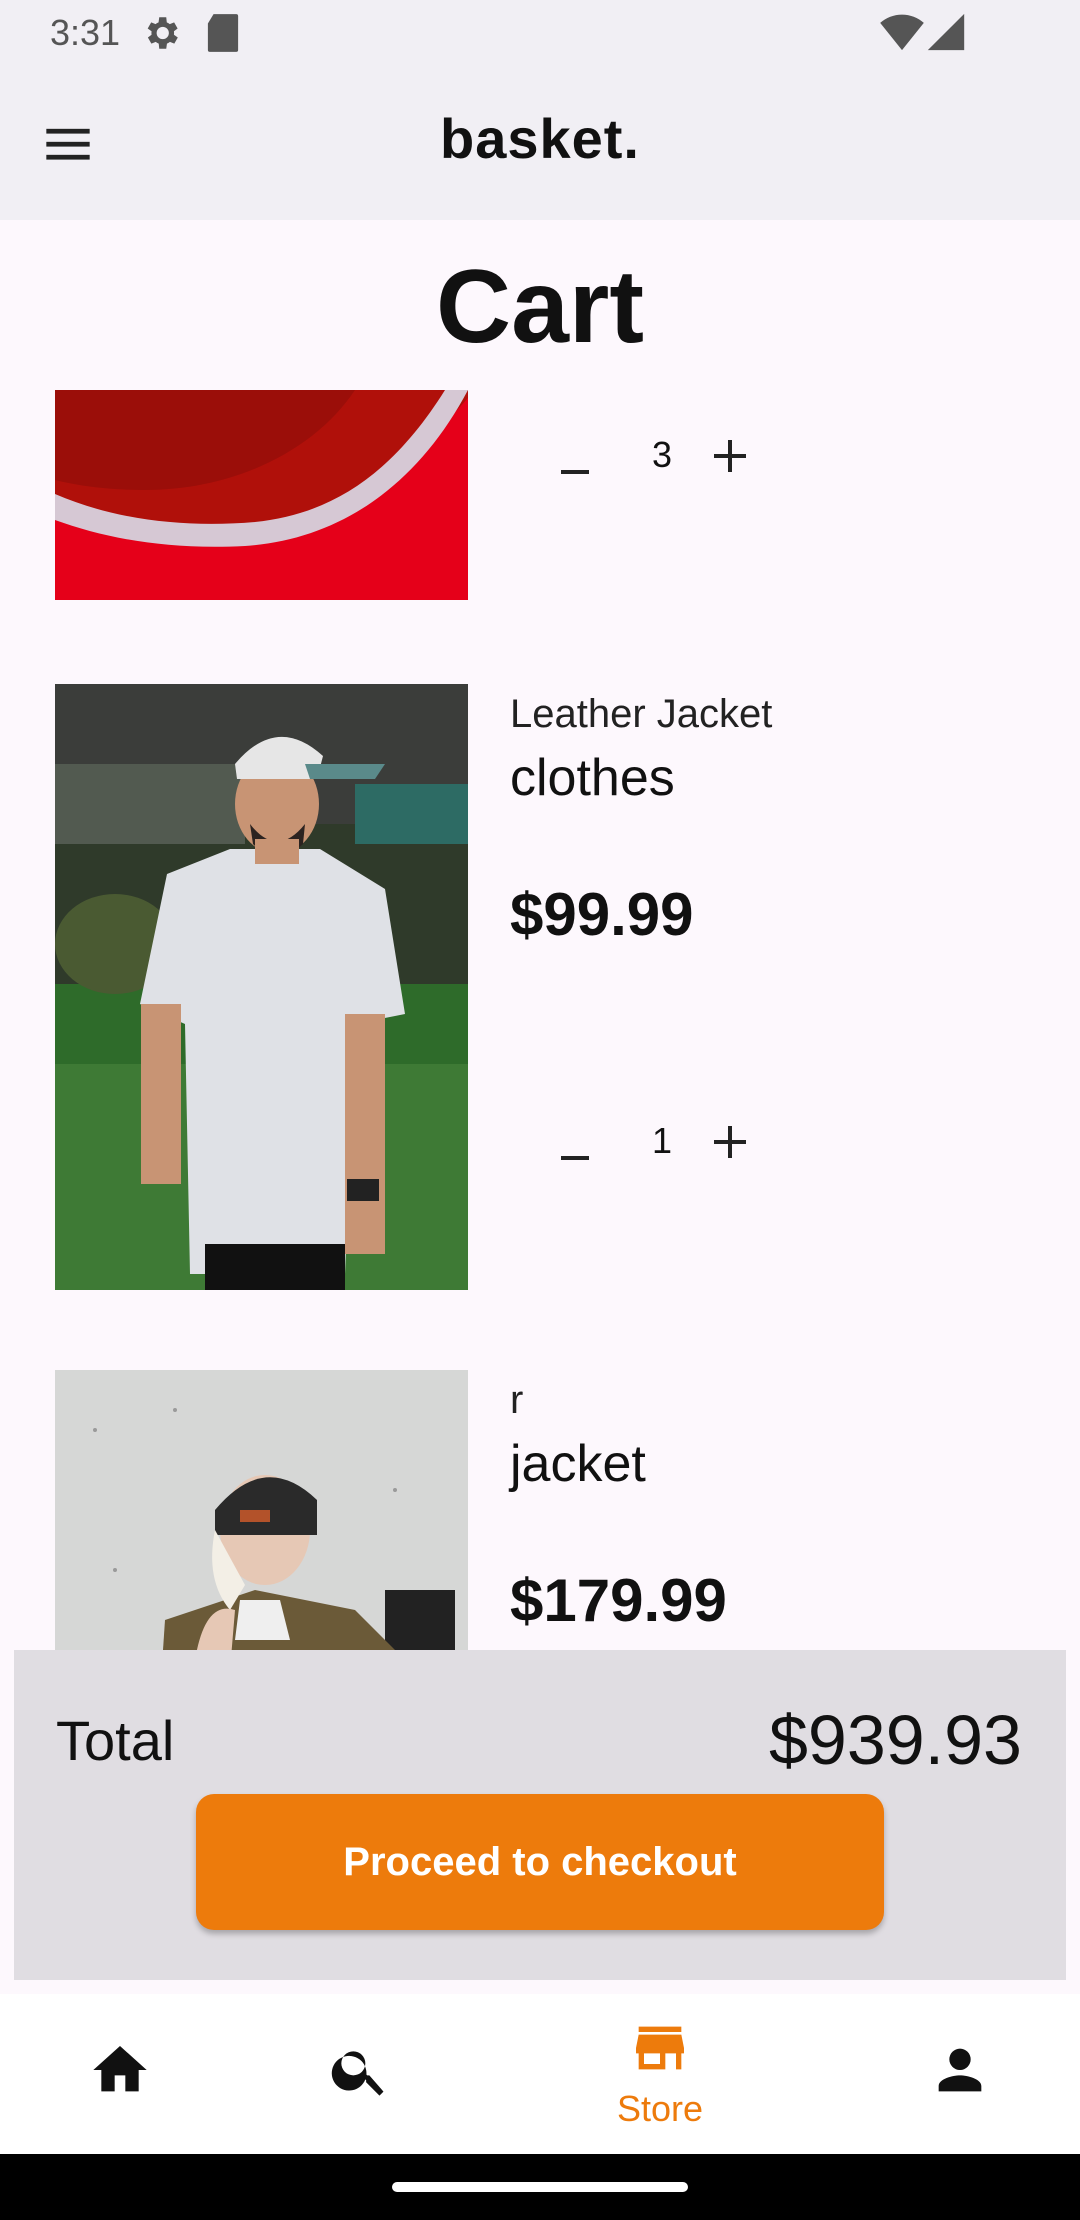  What do you see at coordinates (902, 34) in the screenshot?
I see `wifi-icon` at bounding box center [902, 34].